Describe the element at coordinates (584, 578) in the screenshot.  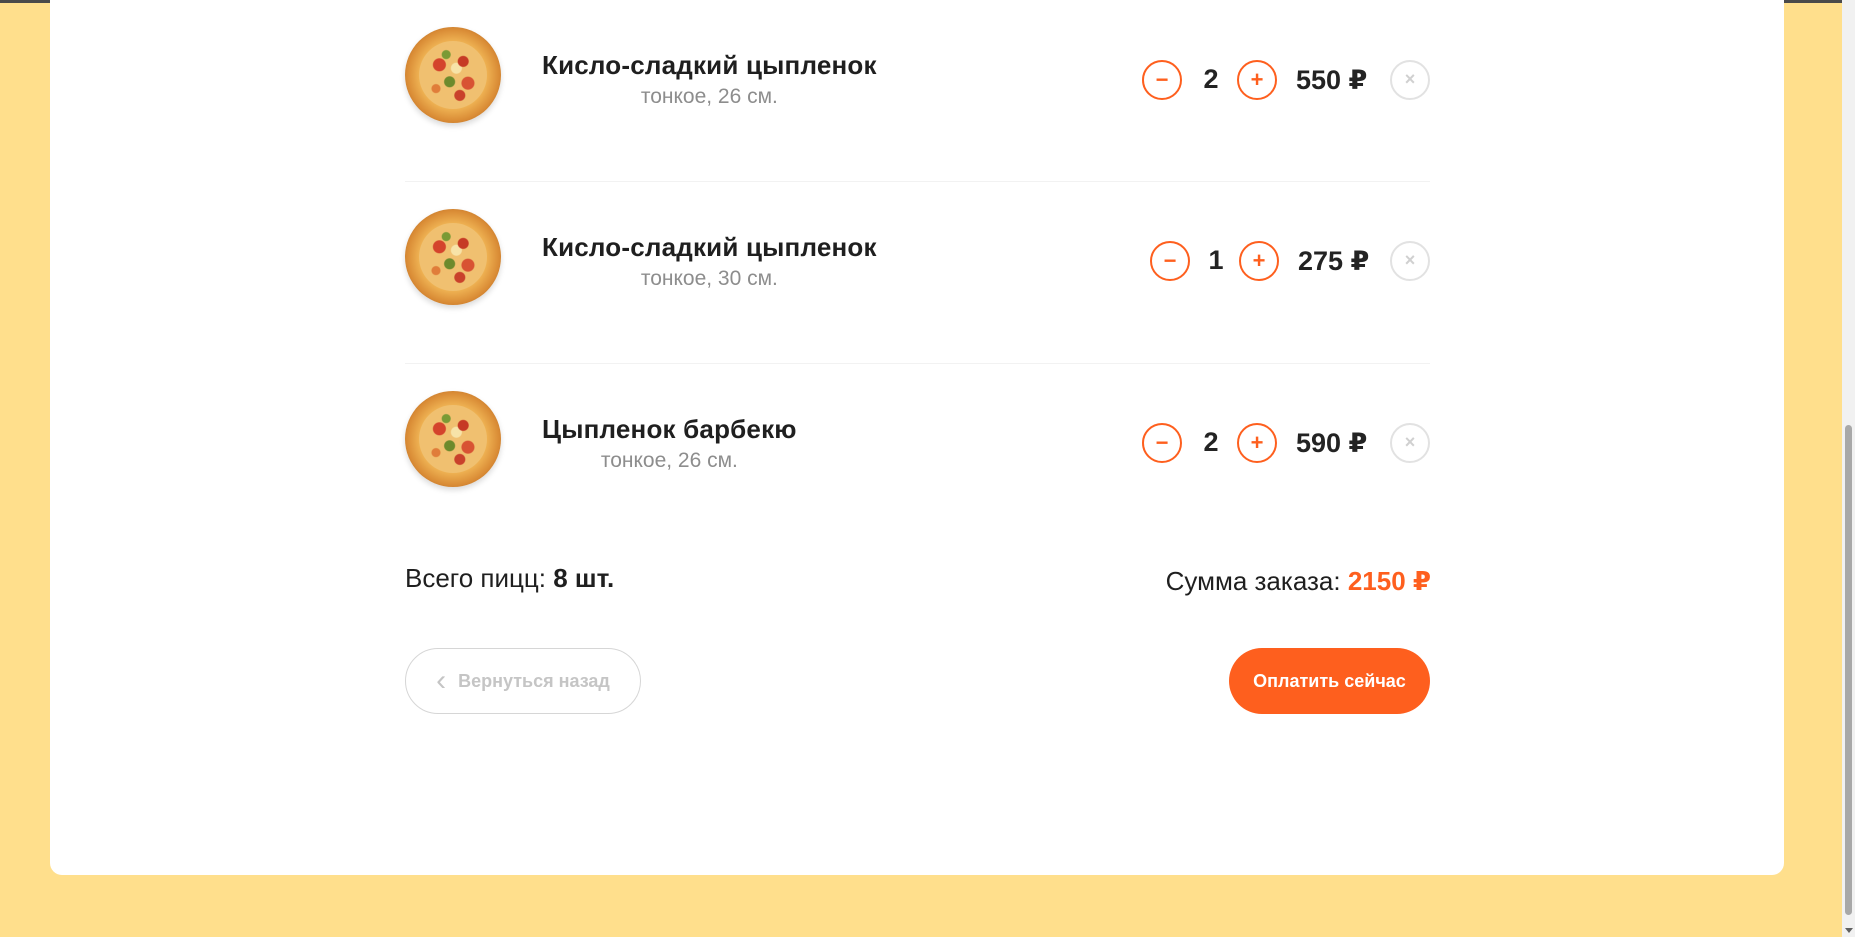
I see `total-pizzas-value: 8 шт.` at that location.